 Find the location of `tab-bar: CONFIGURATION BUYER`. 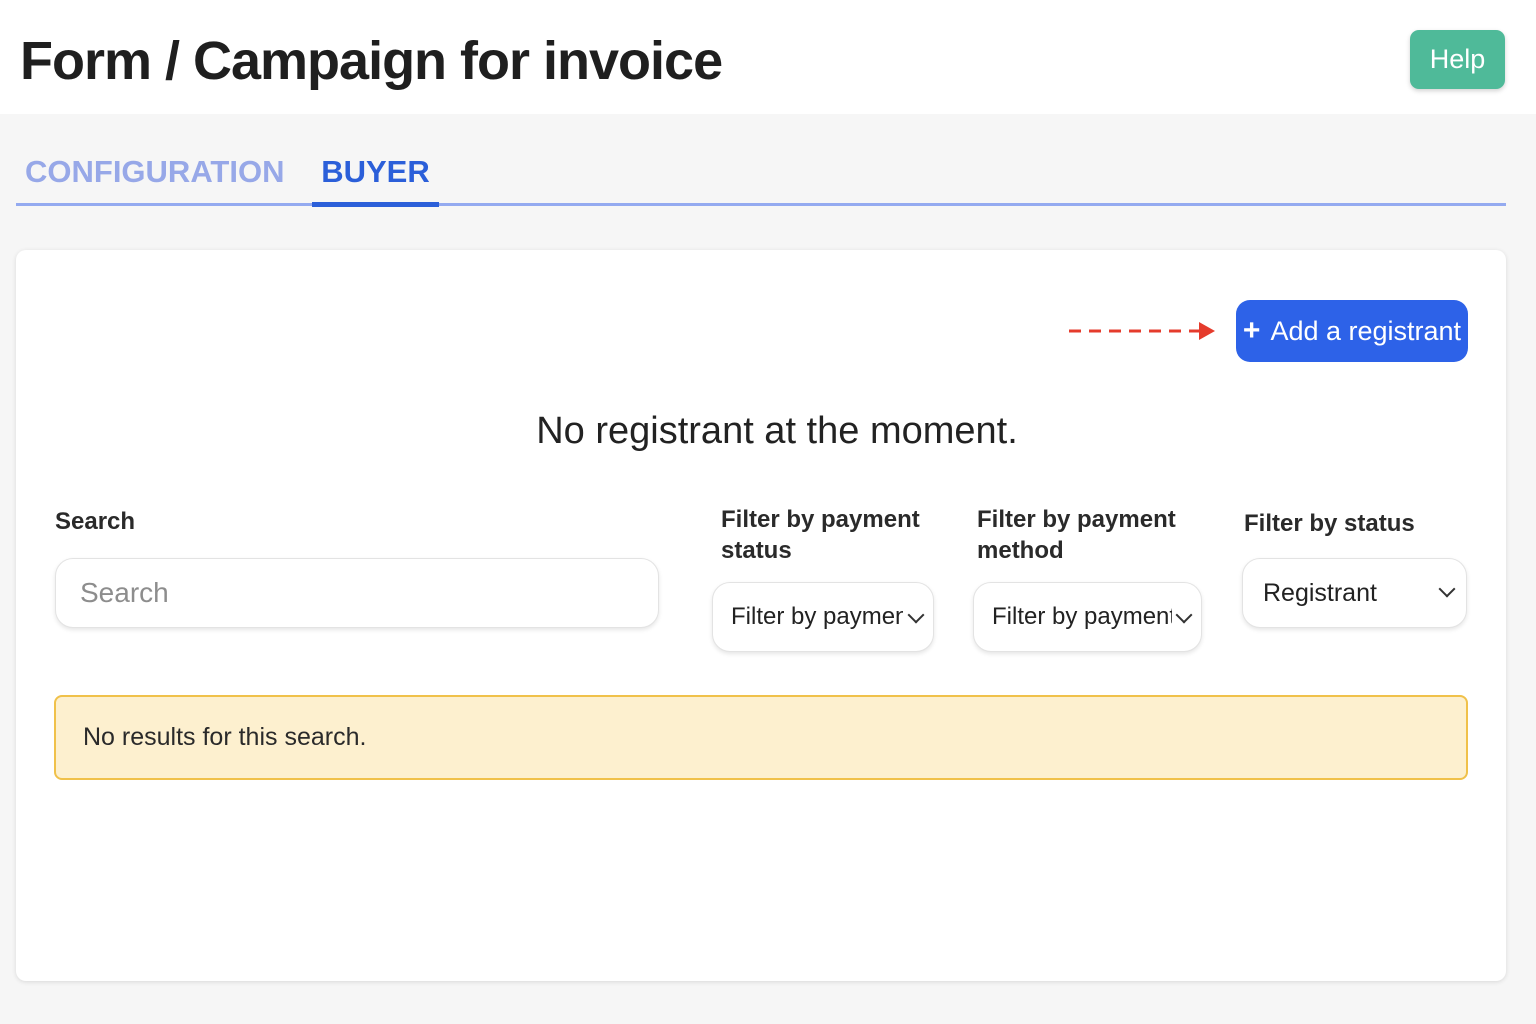

tab-bar: CONFIGURATION BUYER is located at coordinates (761, 173).